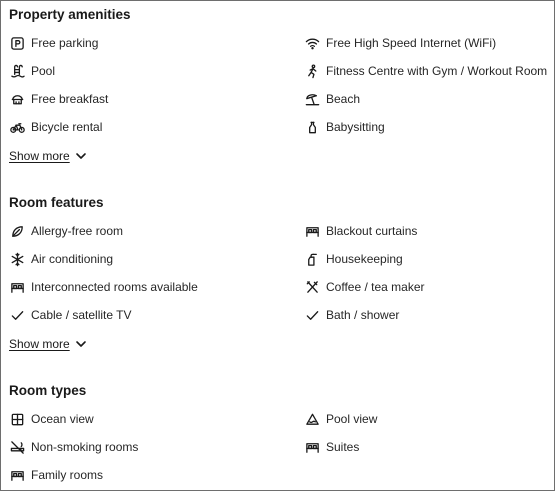 The image size is (555, 491). Describe the element at coordinates (364, 259) in the screenshot. I see `feature-label: Housekeeping` at that location.